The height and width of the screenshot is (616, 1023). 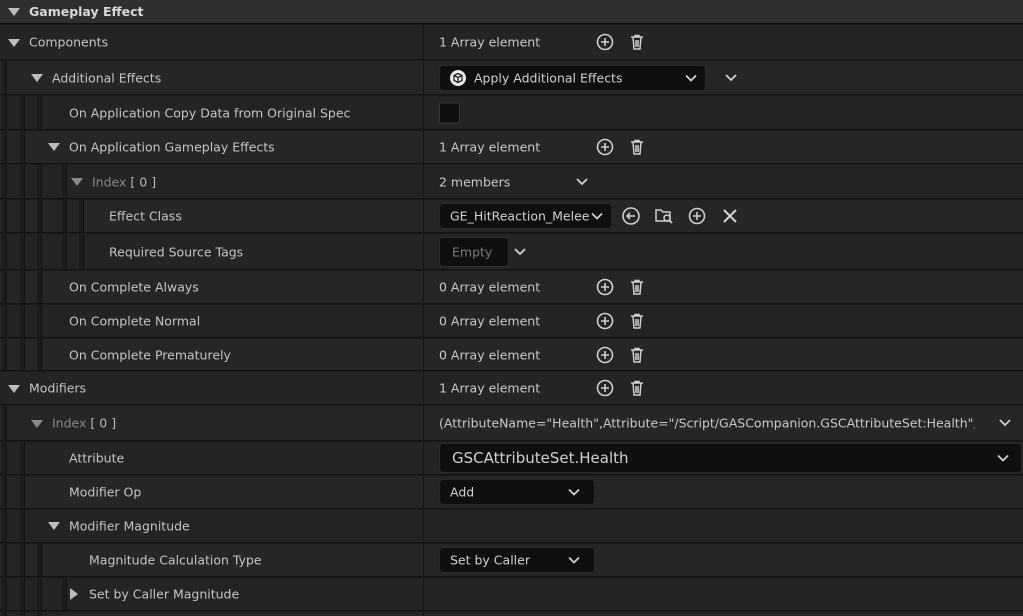 What do you see at coordinates (176, 251) in the screenshot?
I see `property-label: Required Source Tags` at bounding box center [176, 251].